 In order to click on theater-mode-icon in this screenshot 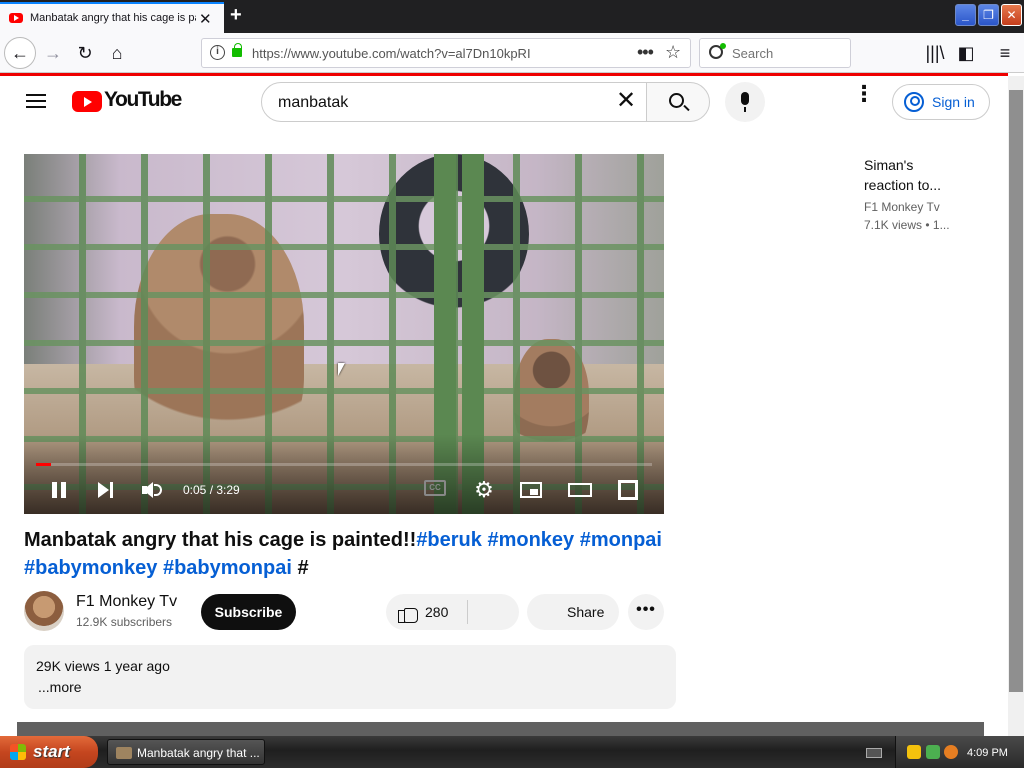, I will do `click(580, 490)`.